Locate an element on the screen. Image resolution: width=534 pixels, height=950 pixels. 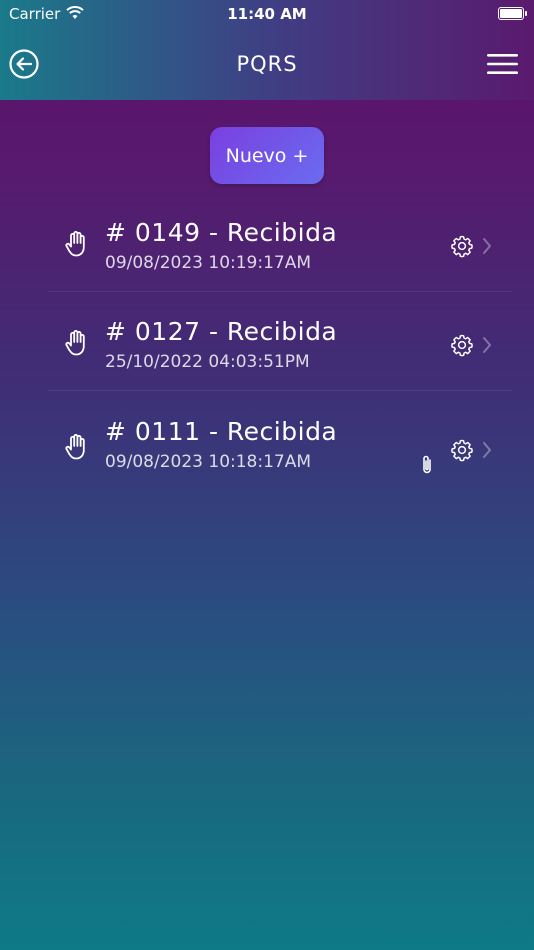
list-item: # 0111 - Recibida 09/08/2023 10:18:17AM is located at coordinates (280, 440).